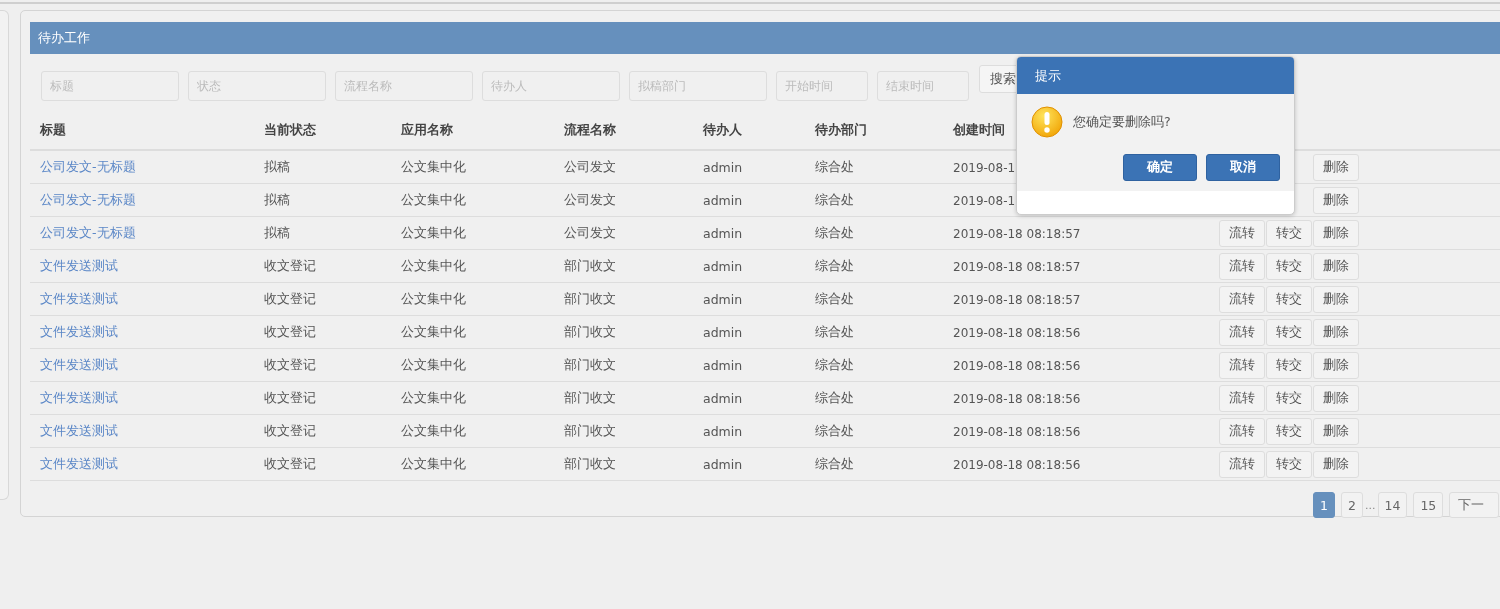  Describe the element at coordinates (427, 129) in the screenshot. I see `column-header: 应用名称` at that location.